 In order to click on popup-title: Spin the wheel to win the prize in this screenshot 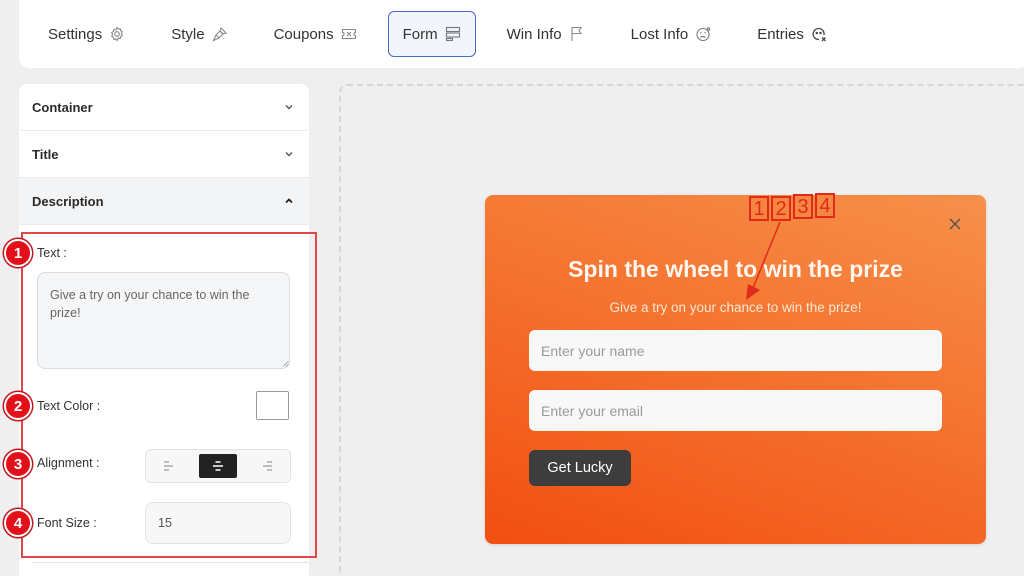, I will do `click(735, 269)`.